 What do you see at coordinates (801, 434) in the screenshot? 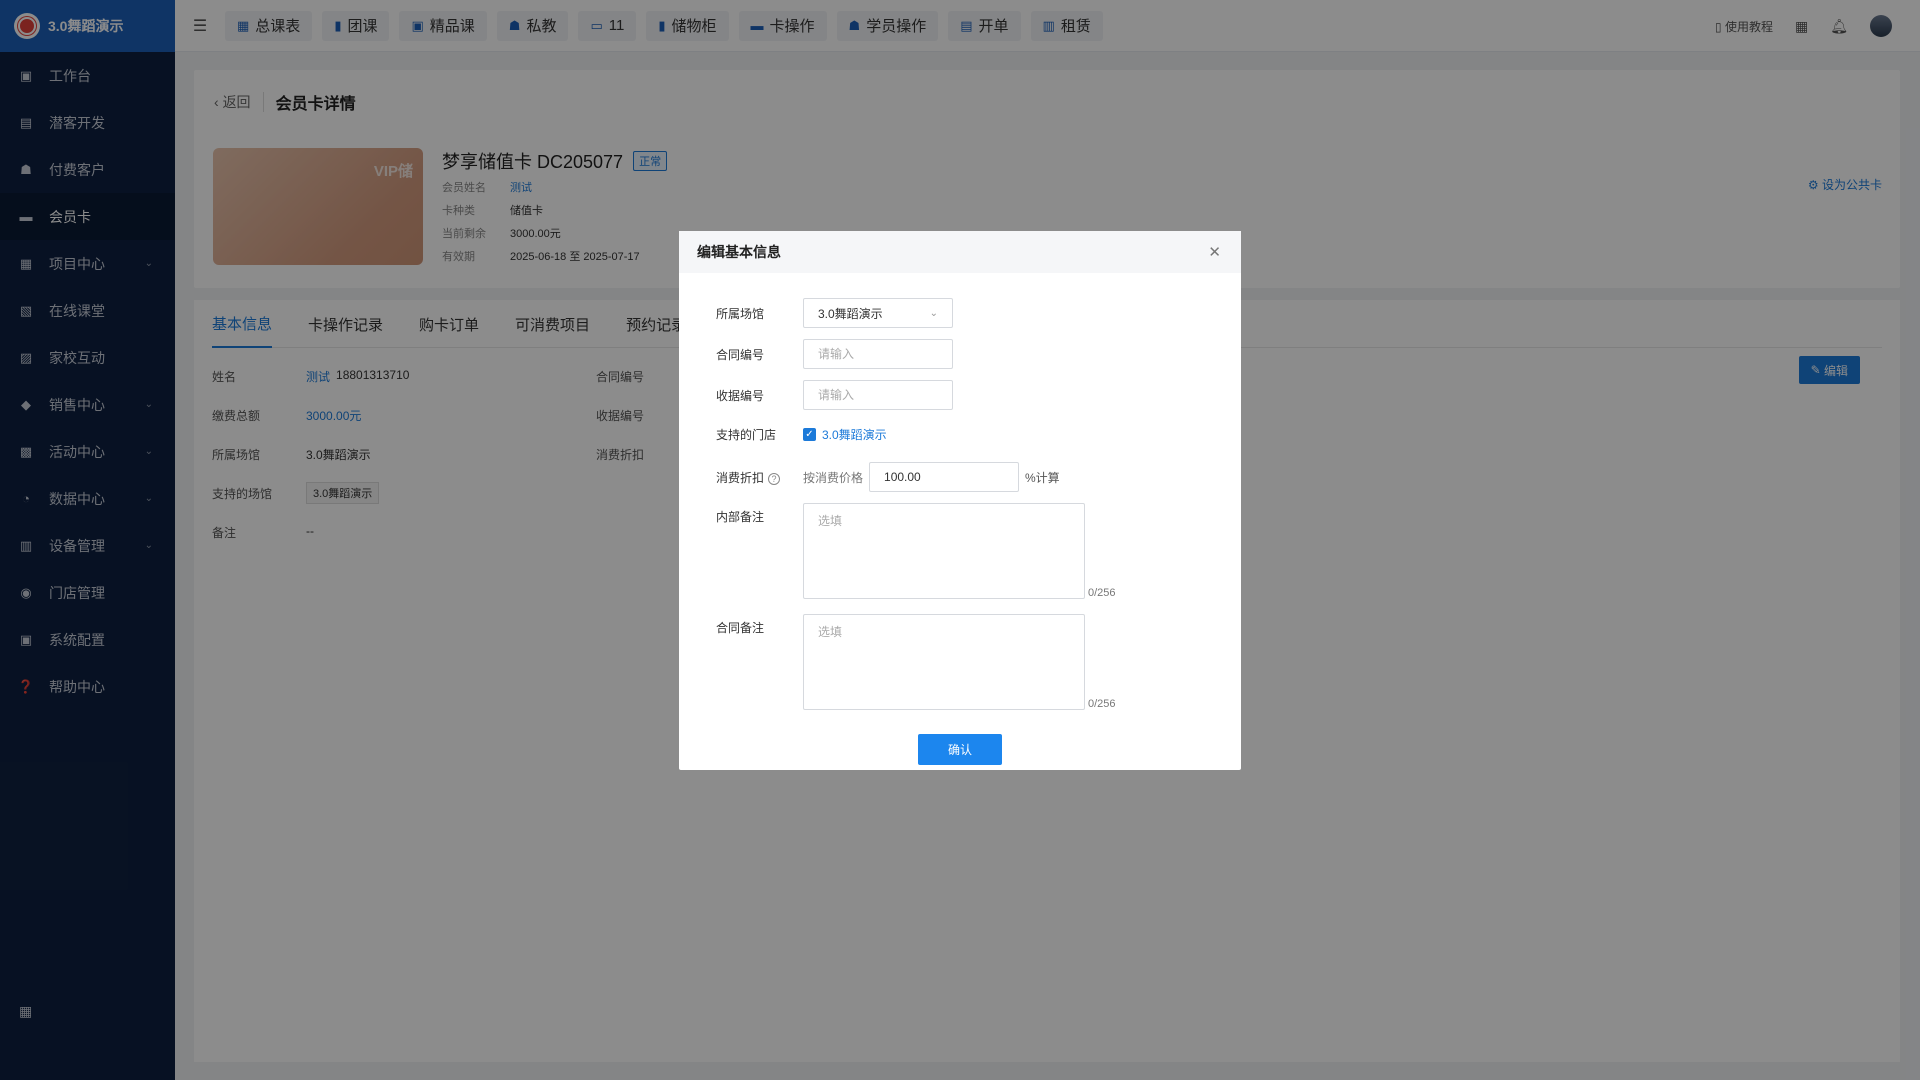
I see `stores-row: 支持的门店 ✓ 3.0舞蹈演示` at bounding box center [801, 434].